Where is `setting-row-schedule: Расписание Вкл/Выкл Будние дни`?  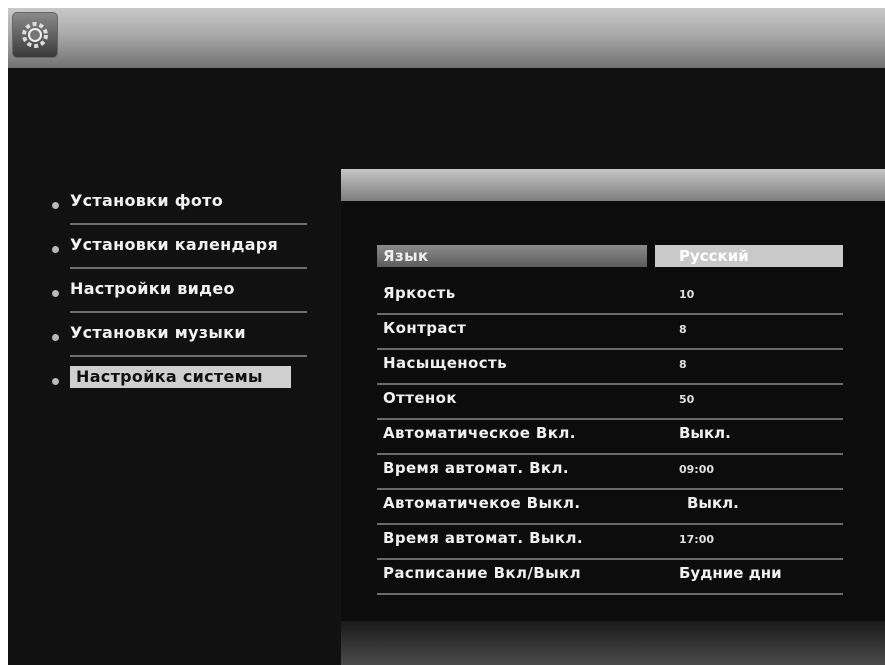 setting-row-schedule: Расписание Вкл/Выкл Будние дни is located at coordinates (610, 577).